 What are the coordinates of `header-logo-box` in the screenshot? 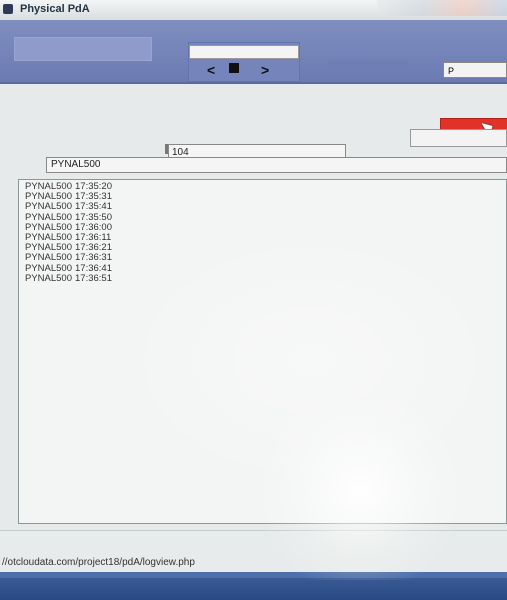 It's located at (83, 49).